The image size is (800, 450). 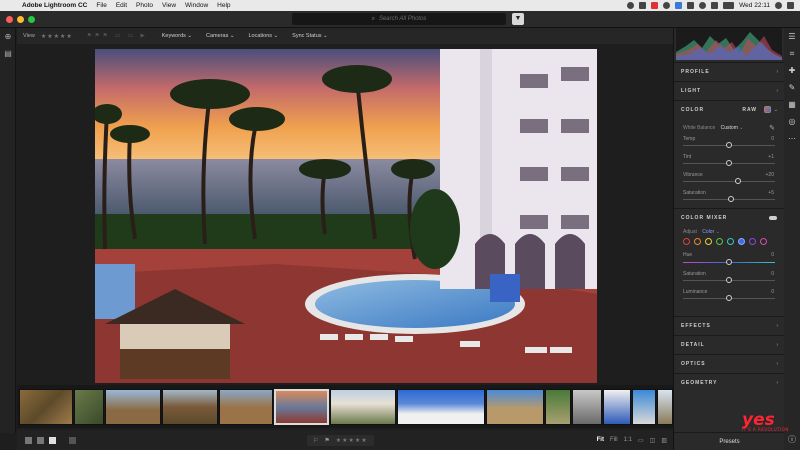 What do you see at coordinates (40, 440) in the screenshot?
I see `square-grid-icon` at bounding box center [40, 440].